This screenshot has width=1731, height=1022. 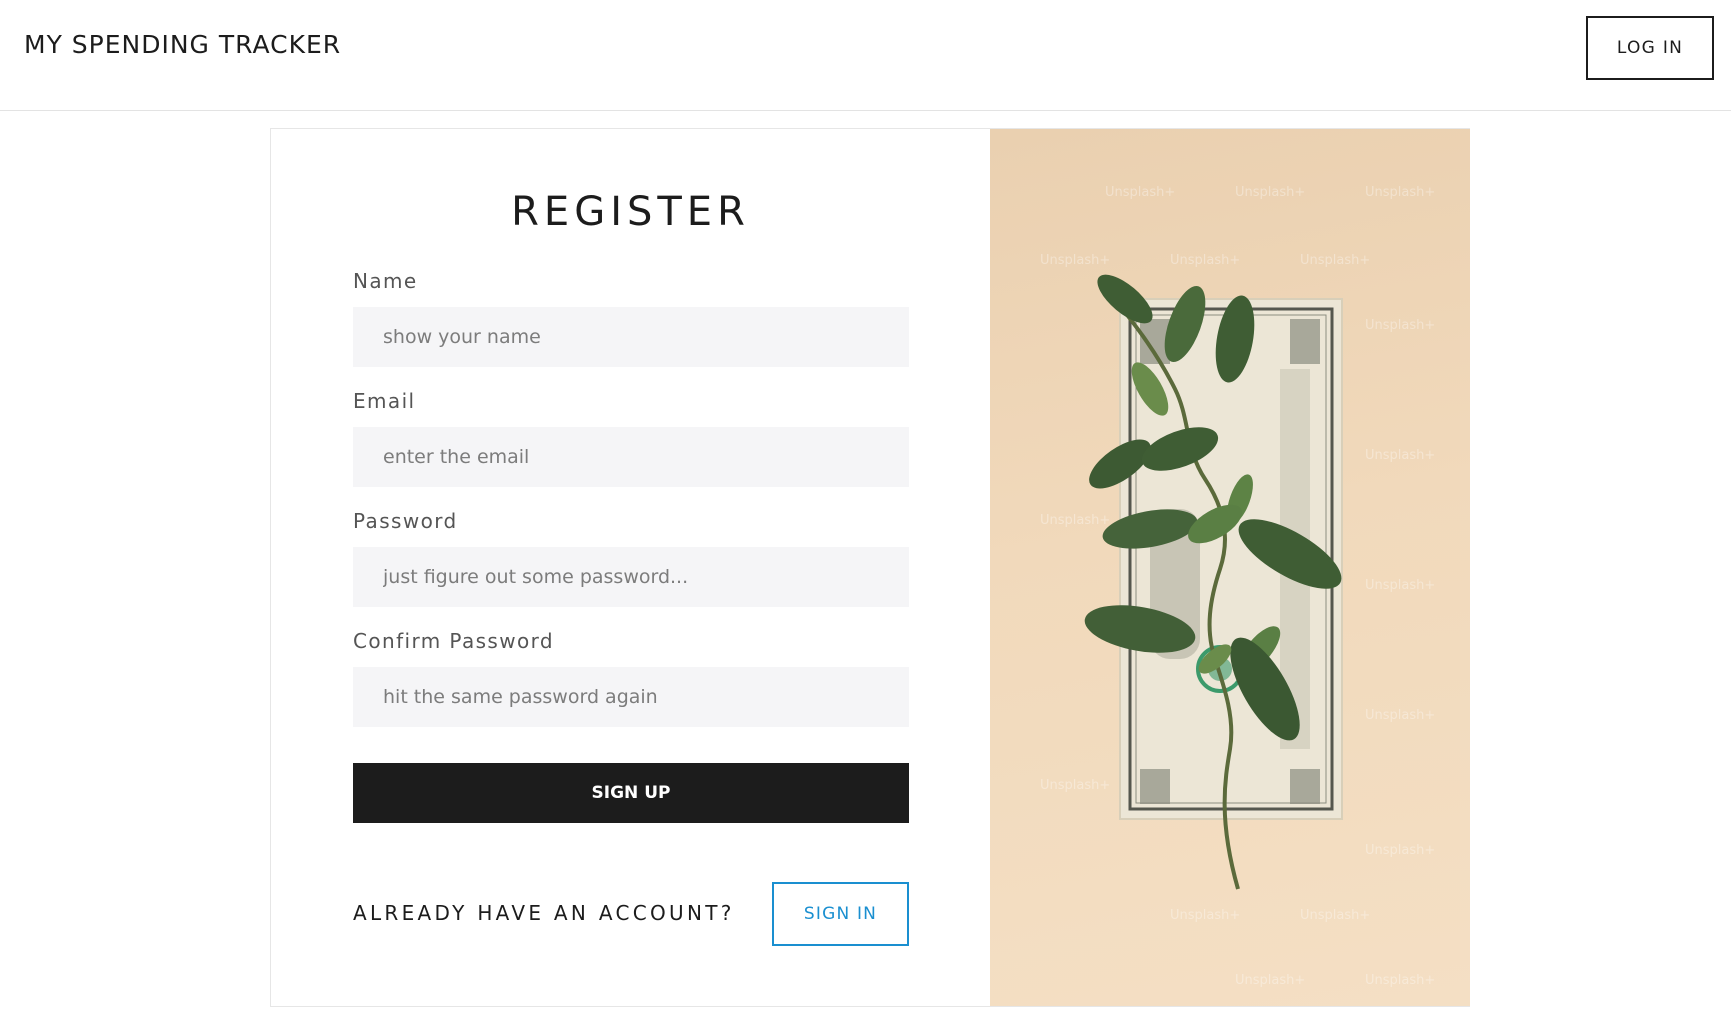 I want to click on confirm-password-label: Confirm Password, so click(x=454, y=641).